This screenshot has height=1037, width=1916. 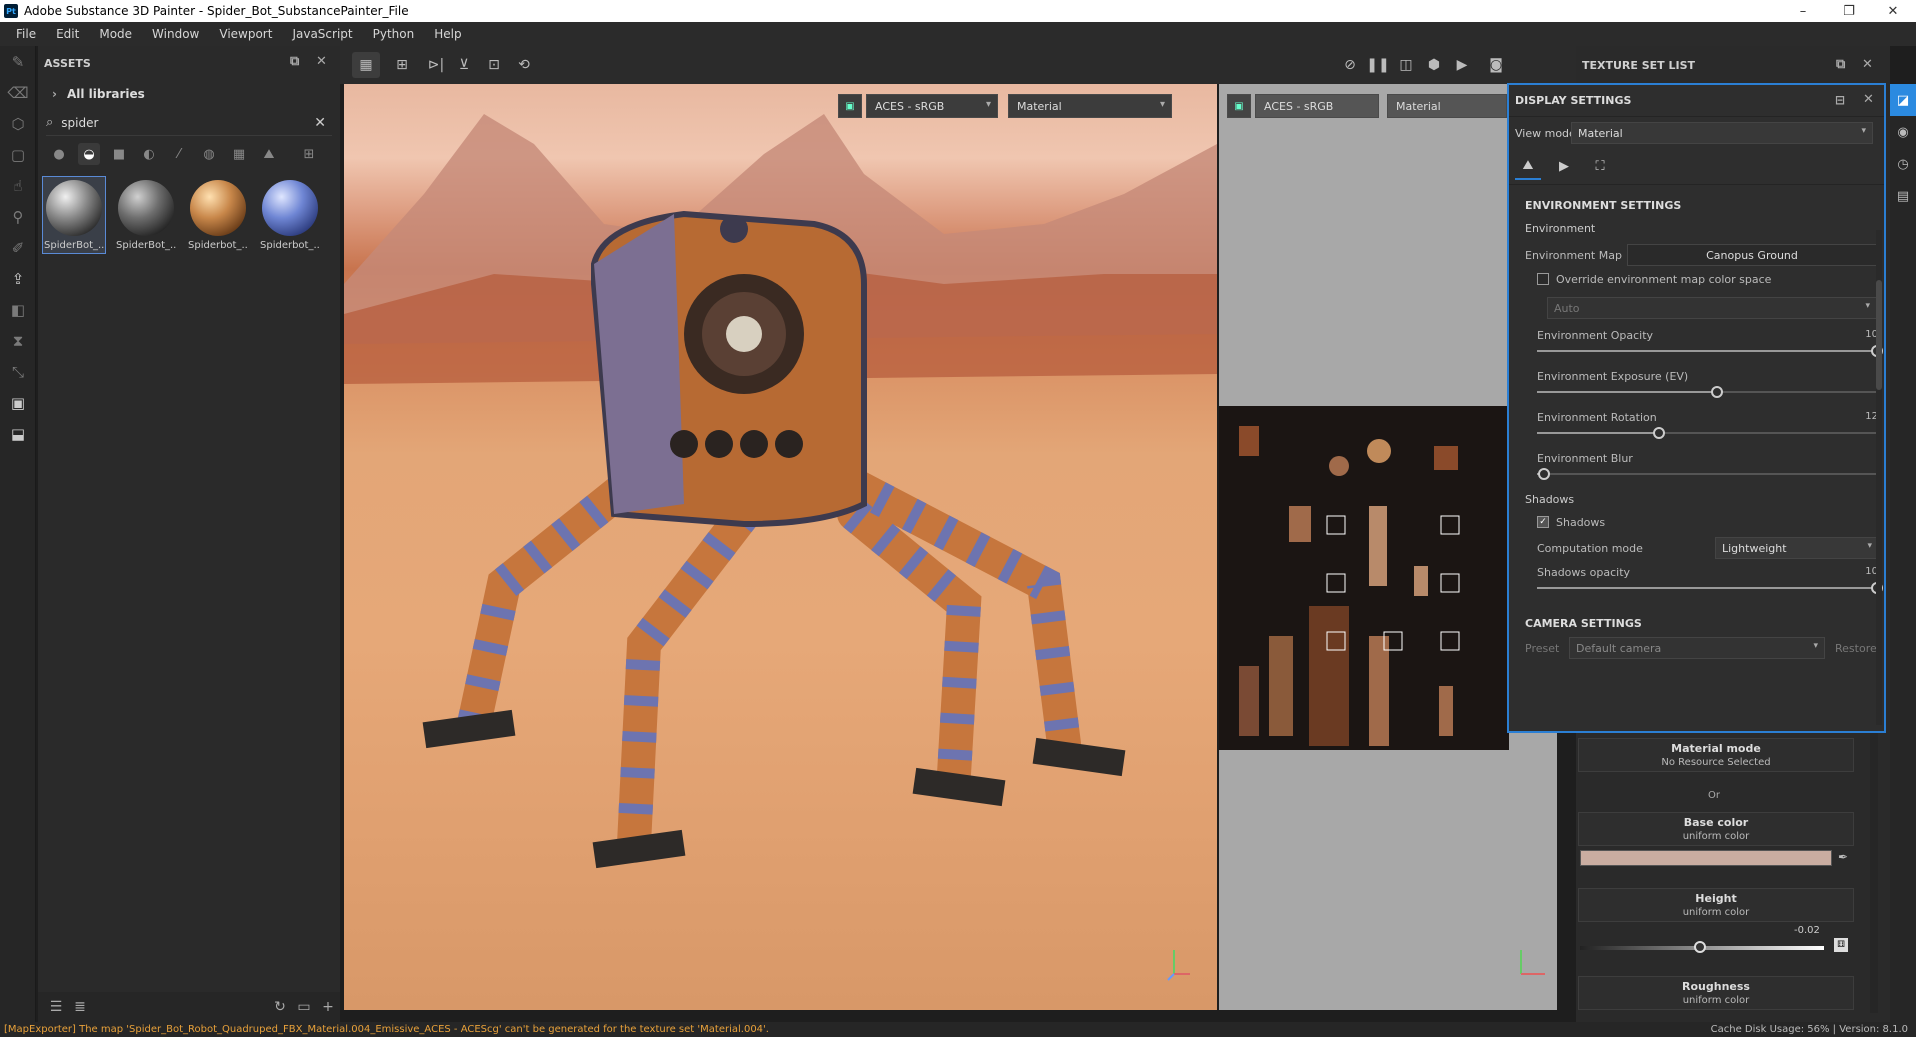 I want to click on colorspace-select-3d: ACES - sRGB ▾, so click(x=932, y=106).